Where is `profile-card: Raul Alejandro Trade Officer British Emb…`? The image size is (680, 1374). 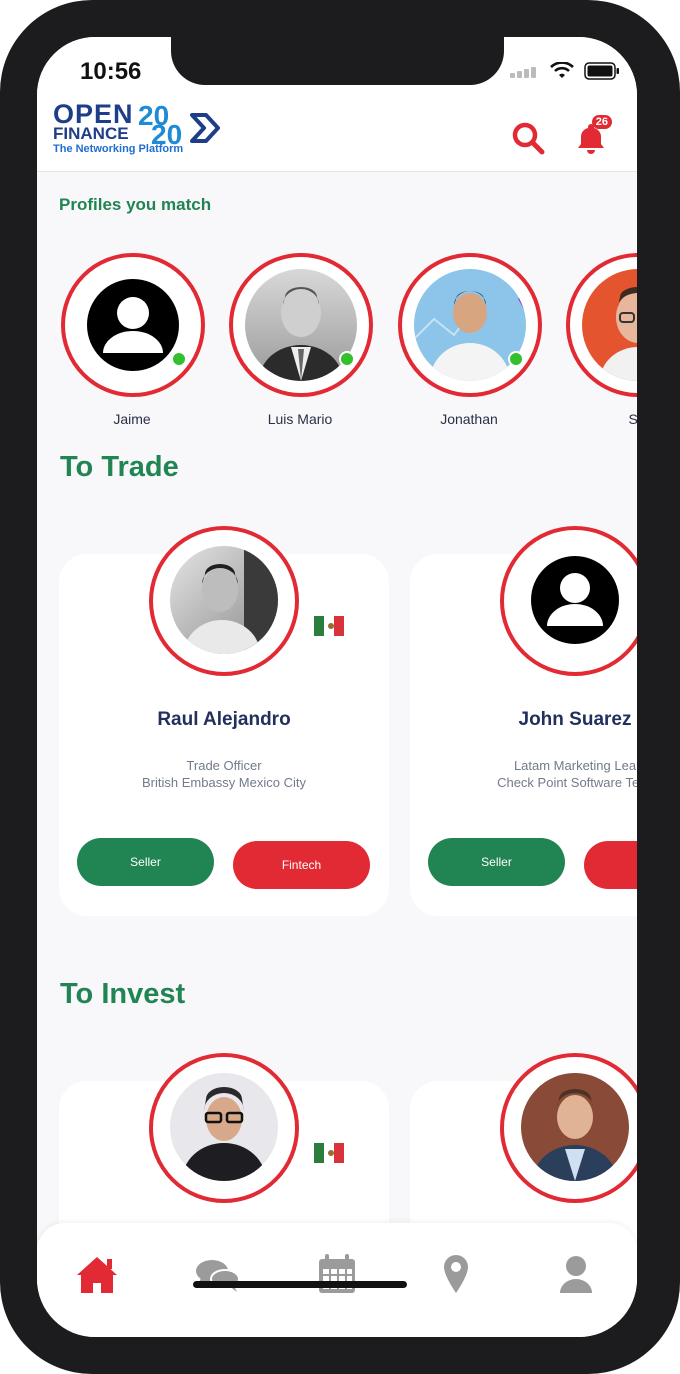
profile-card: Raul Alejandro Trade Officer British Emb… is located at coordinates (224, 721).